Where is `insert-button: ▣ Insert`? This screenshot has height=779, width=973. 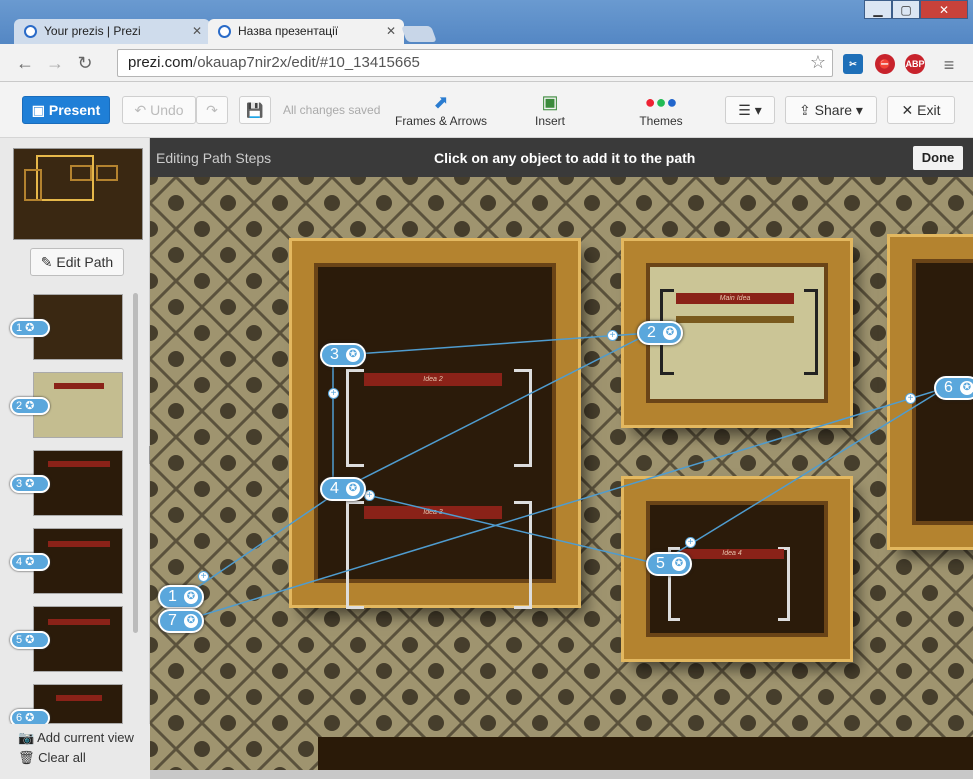 insert-button: ▣ Insert is located at coordinates (550, 109).